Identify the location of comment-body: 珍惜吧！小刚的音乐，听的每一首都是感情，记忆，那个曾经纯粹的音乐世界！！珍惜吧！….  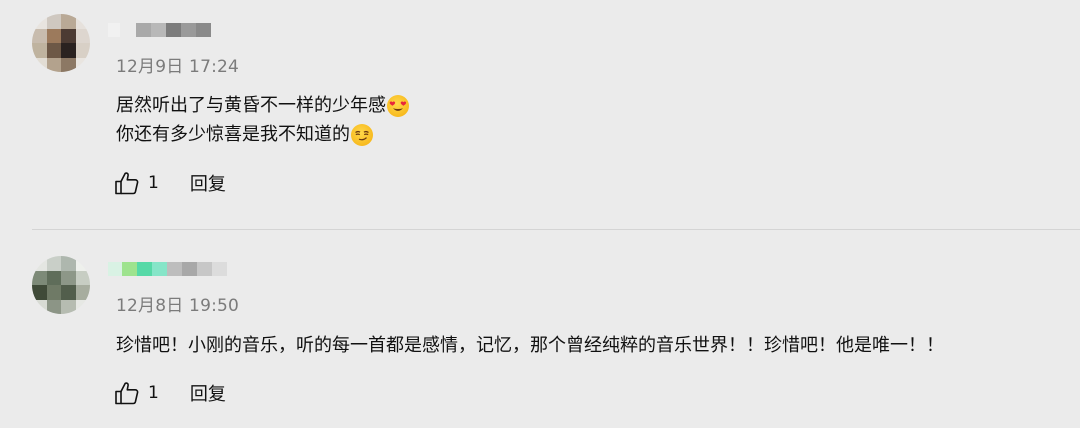
(530, 345).